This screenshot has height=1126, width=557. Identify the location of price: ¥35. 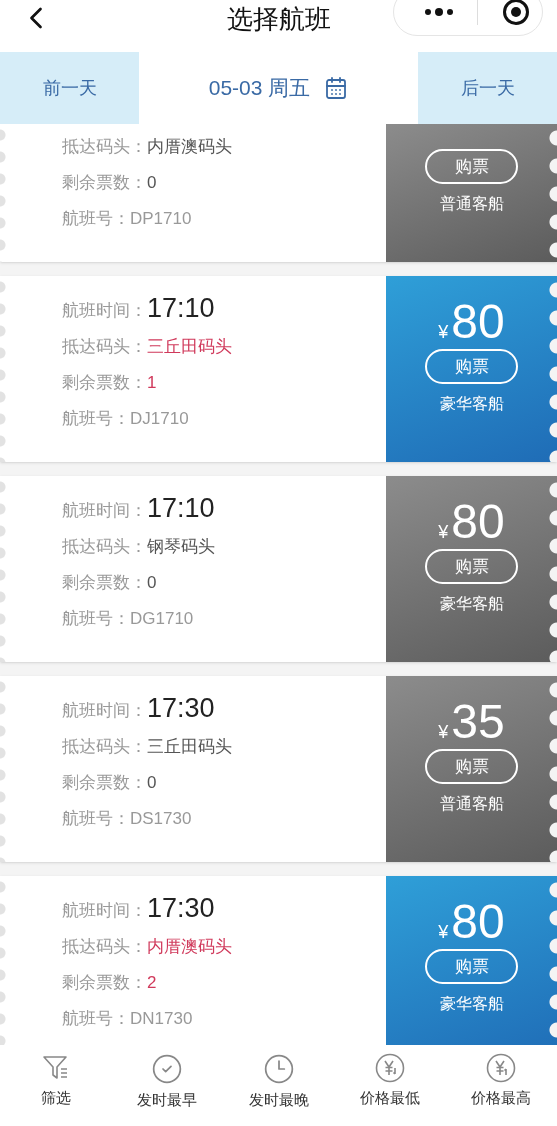
(471, 722).